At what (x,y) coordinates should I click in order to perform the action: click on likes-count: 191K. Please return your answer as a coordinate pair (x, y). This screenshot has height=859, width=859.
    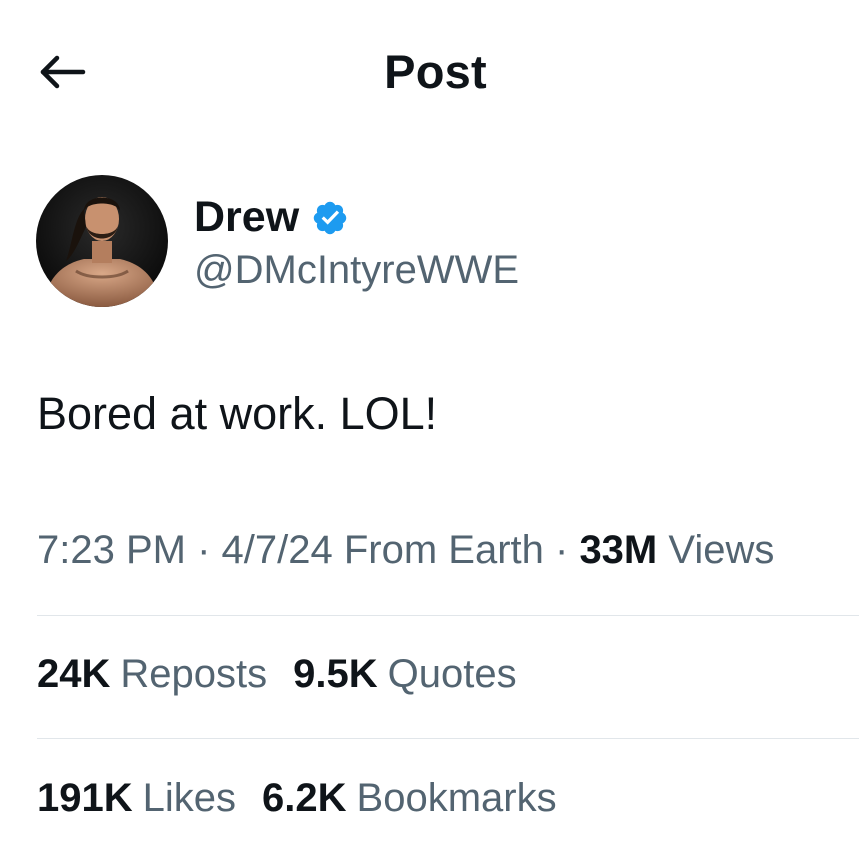
    Looking at the image, I should click on (85, 798).